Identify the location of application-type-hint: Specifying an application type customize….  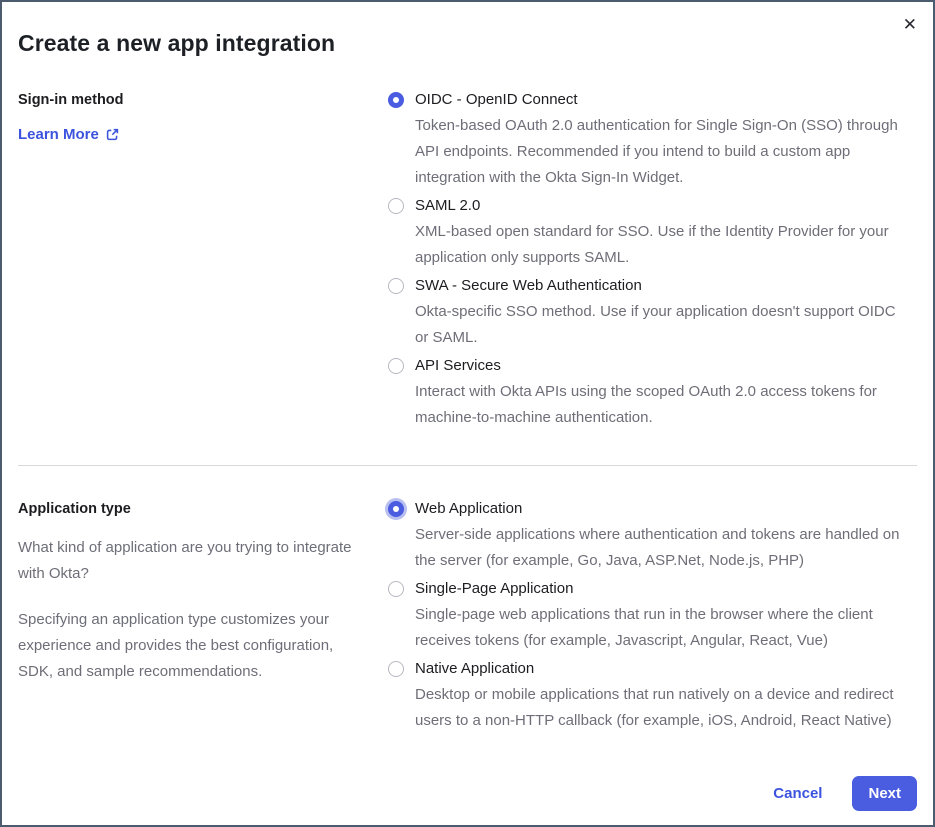
(176, 645).